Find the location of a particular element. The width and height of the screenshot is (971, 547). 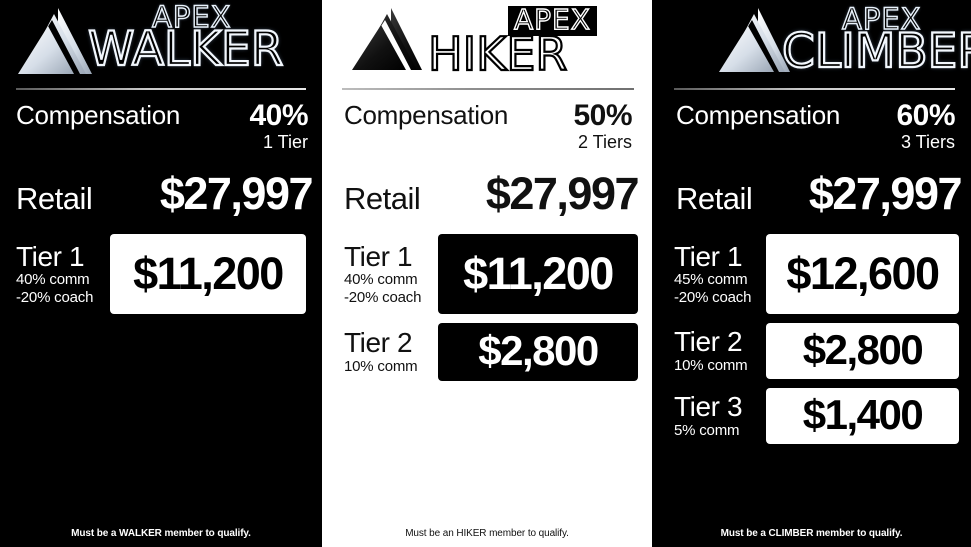

brand-header-walker: APEX WALKER is located at coordinates (161, 44).